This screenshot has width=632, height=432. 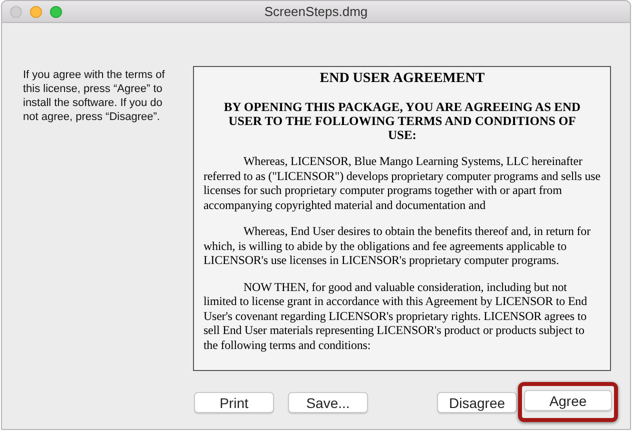 What do you see at coordinates (94, 96) in the screenshot?
I see `instructions-text: If you agree with the terms of this license, press “Agree” to install the software. If you do not agree, press “Disagree”.` at bounding box center [94, 96].